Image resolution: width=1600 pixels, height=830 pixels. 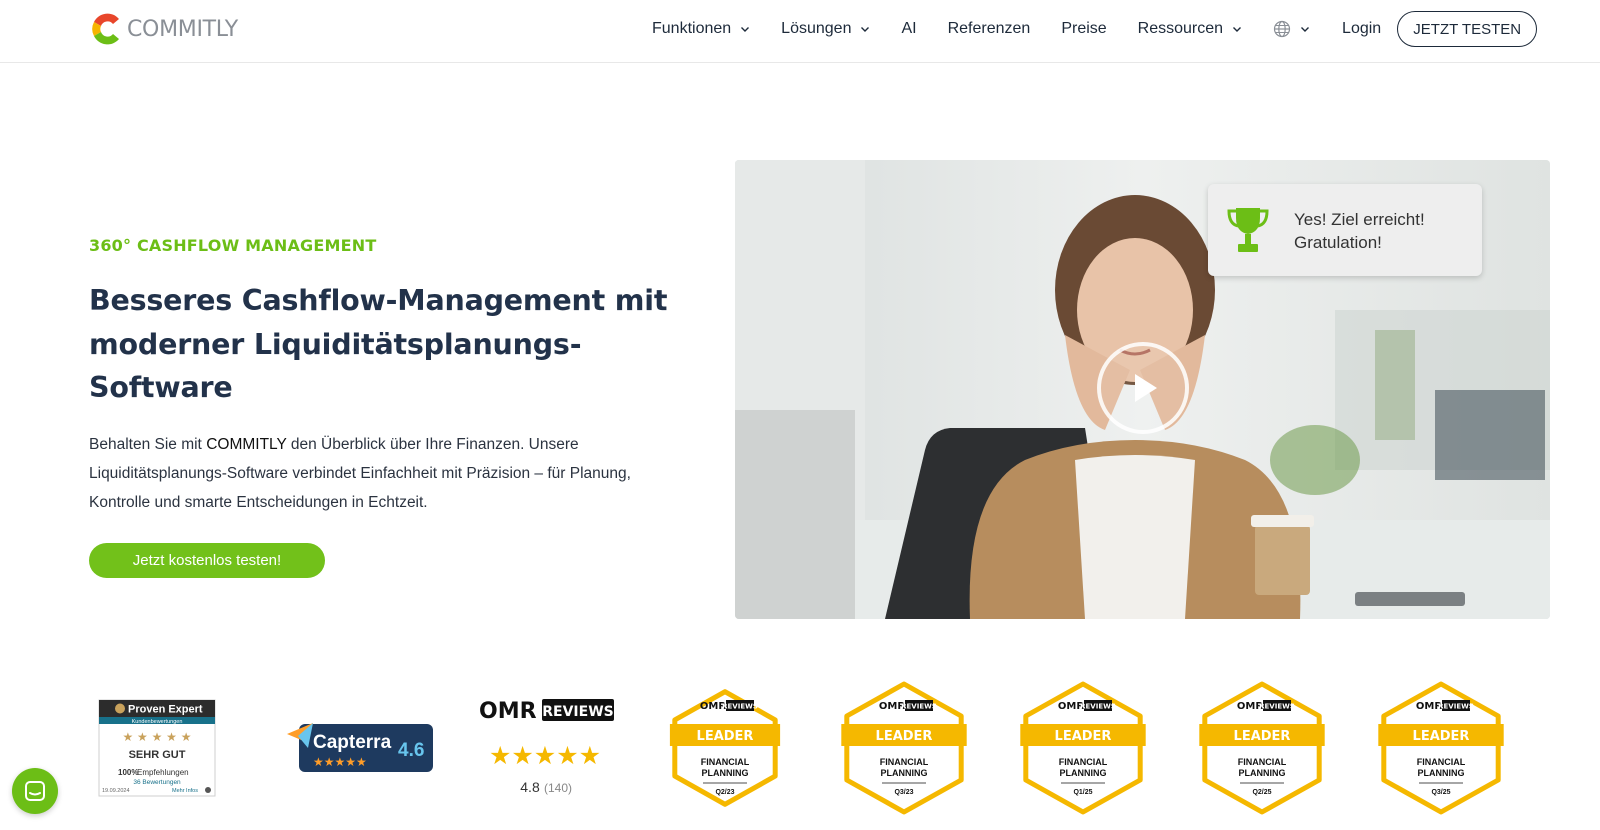 I want to click on nav-item-ressourcen: Ressourcen, so click(x=1190, y=29).